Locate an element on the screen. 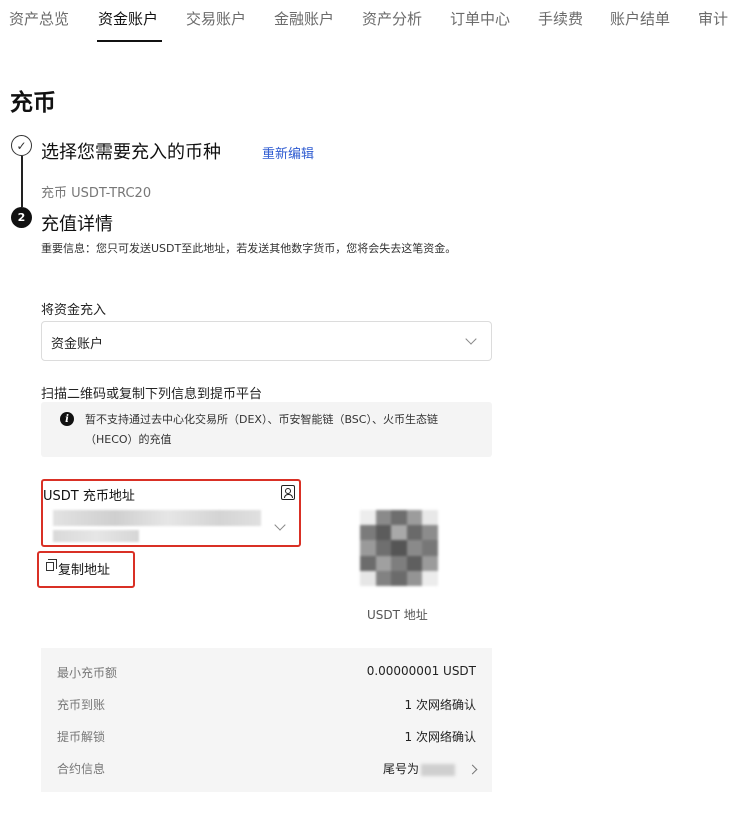  detail-row: 最小充币额 0.00000001 USDT is located at coordinates (266, 674).